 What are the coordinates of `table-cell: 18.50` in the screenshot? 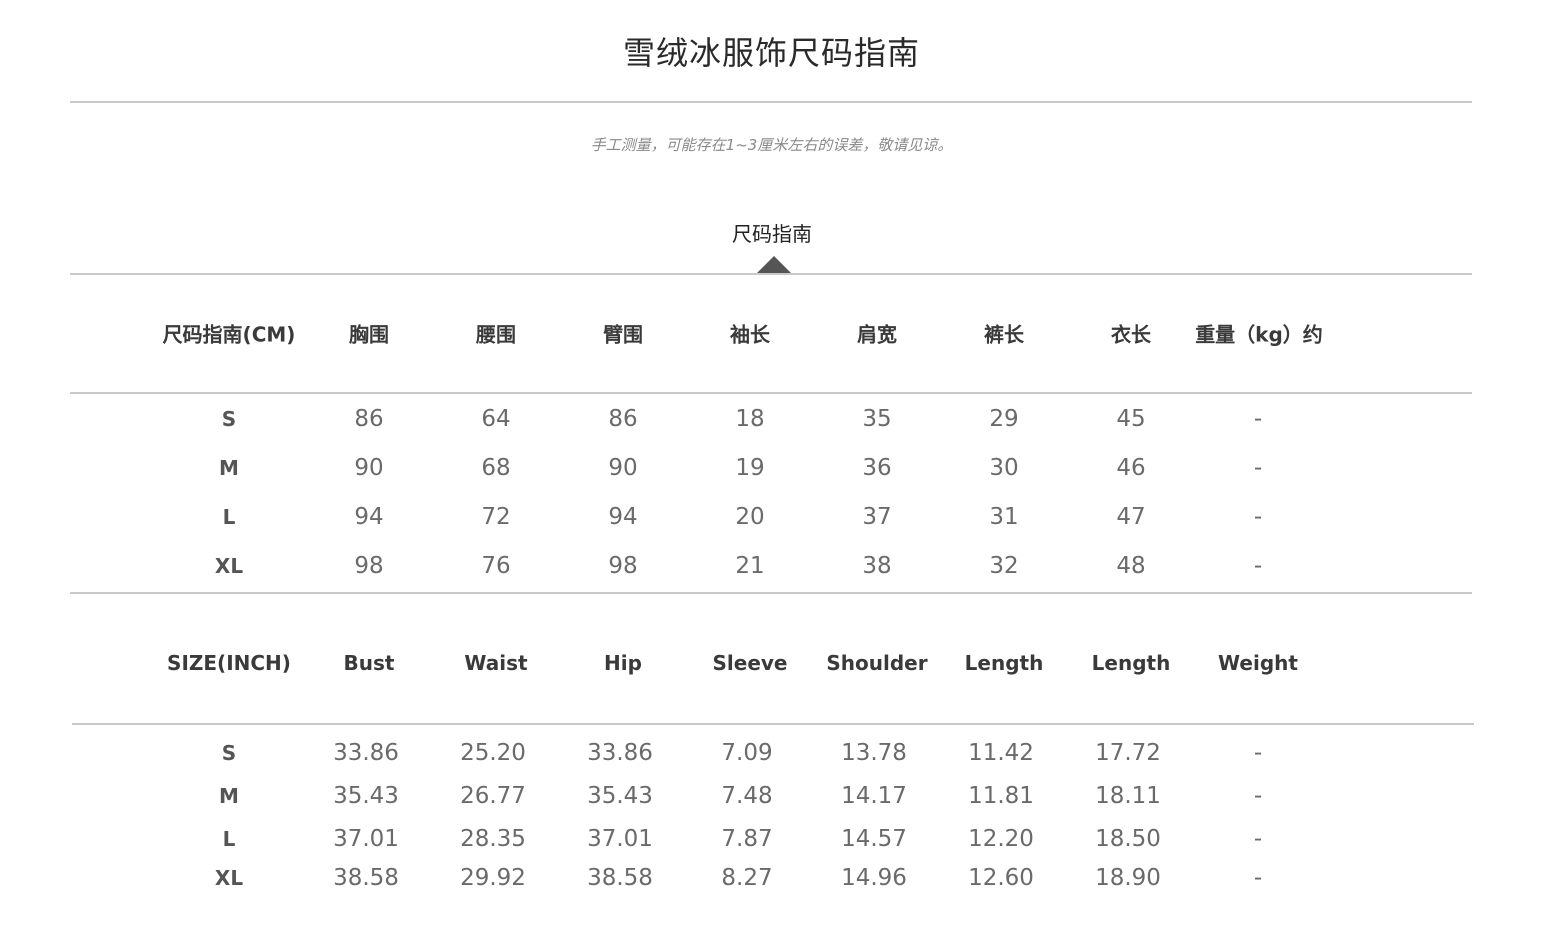 It's located at (1128, 839).